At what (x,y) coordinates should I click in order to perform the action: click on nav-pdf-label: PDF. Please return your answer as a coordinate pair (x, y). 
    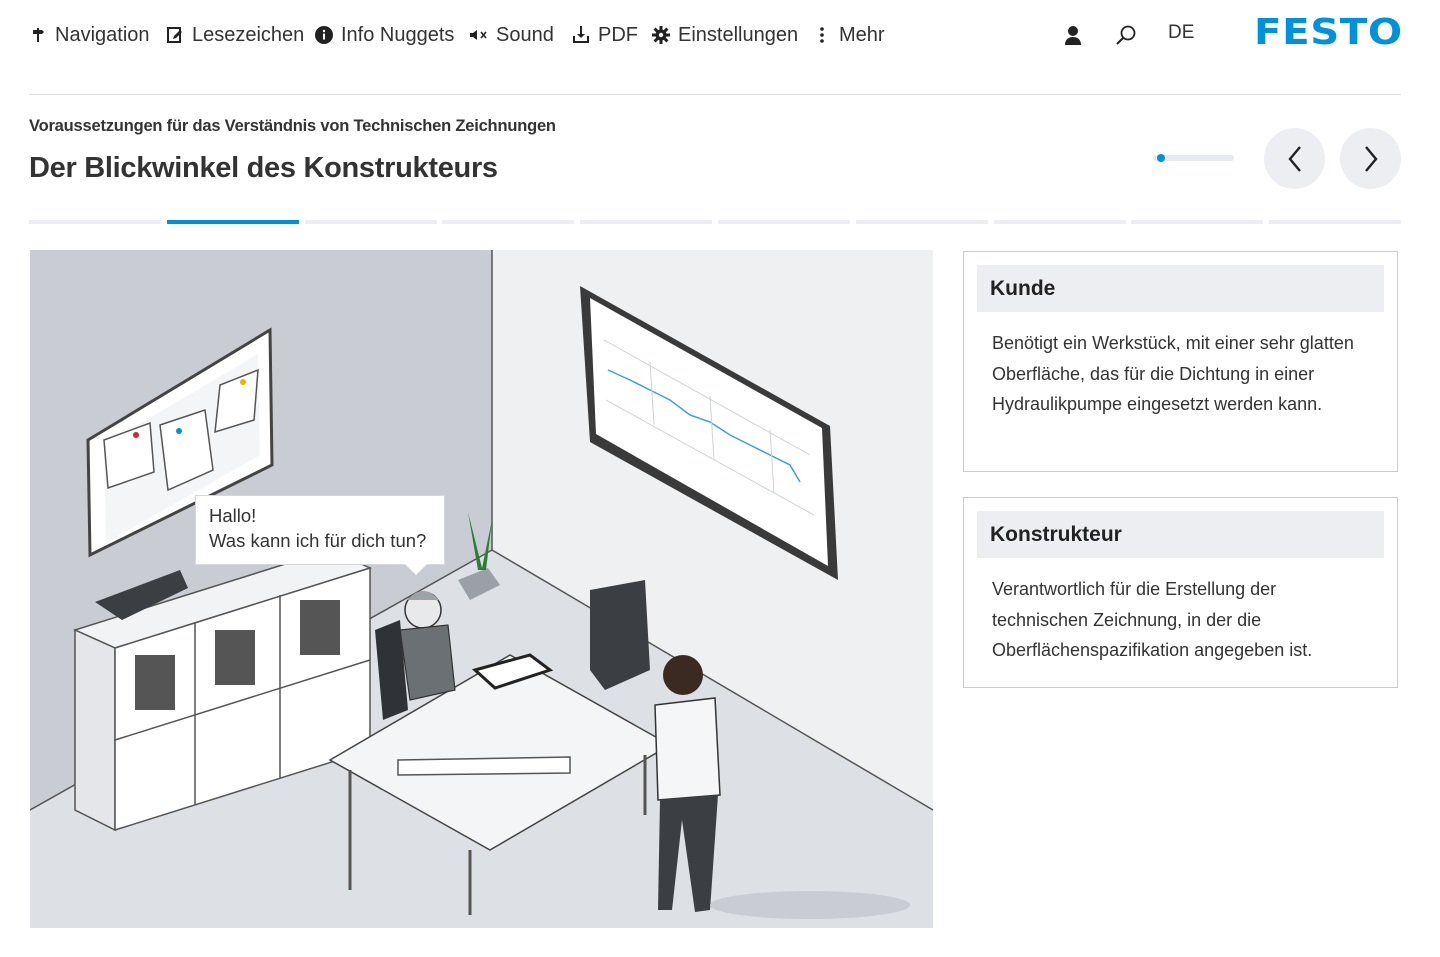
    Looking at the image, I should click on (618, 34).